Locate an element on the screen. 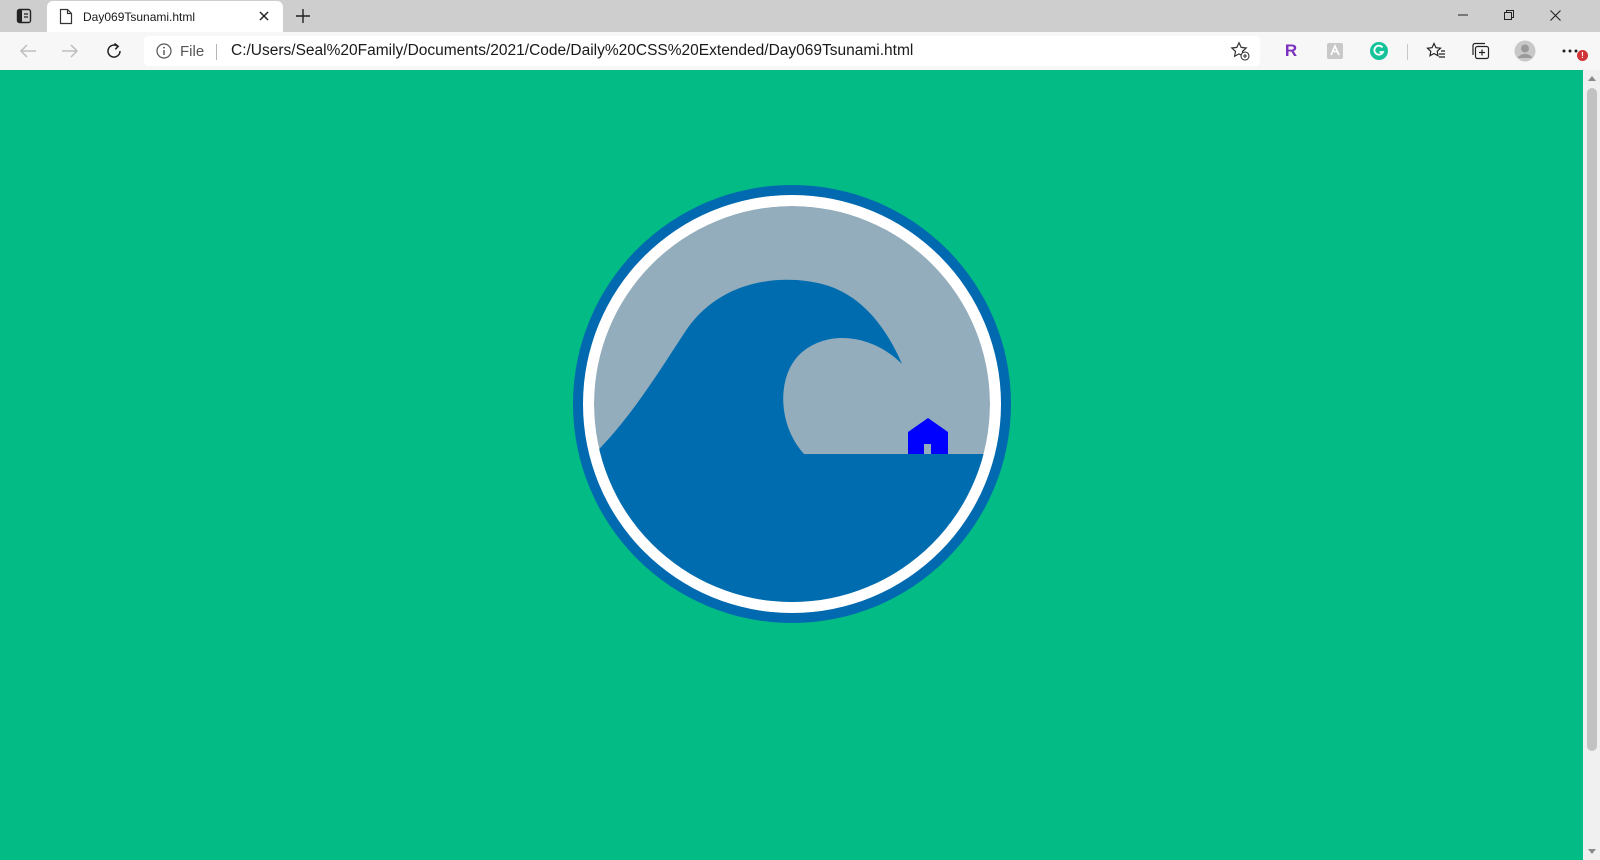  tab-actions-button is located at coordinates (24, 16).